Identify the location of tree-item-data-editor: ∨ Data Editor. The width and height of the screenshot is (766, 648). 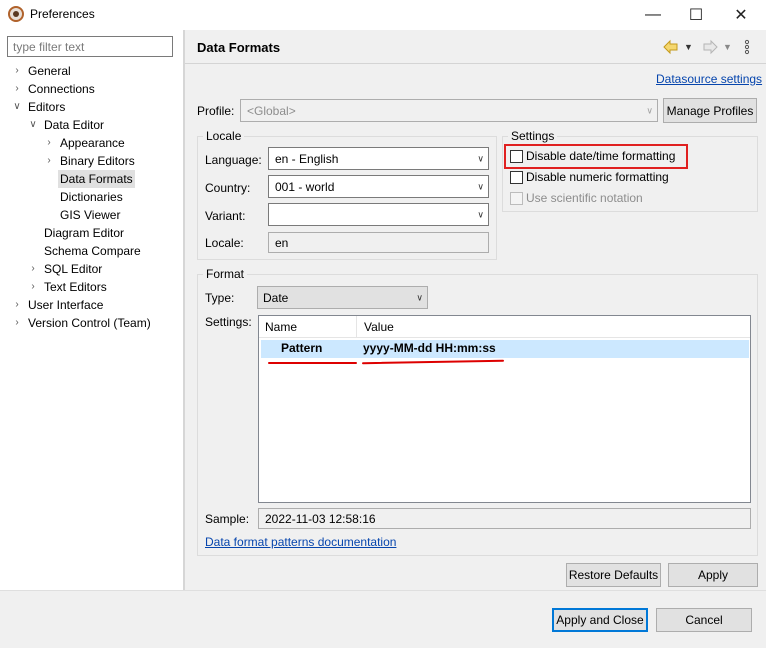
(91, 125).